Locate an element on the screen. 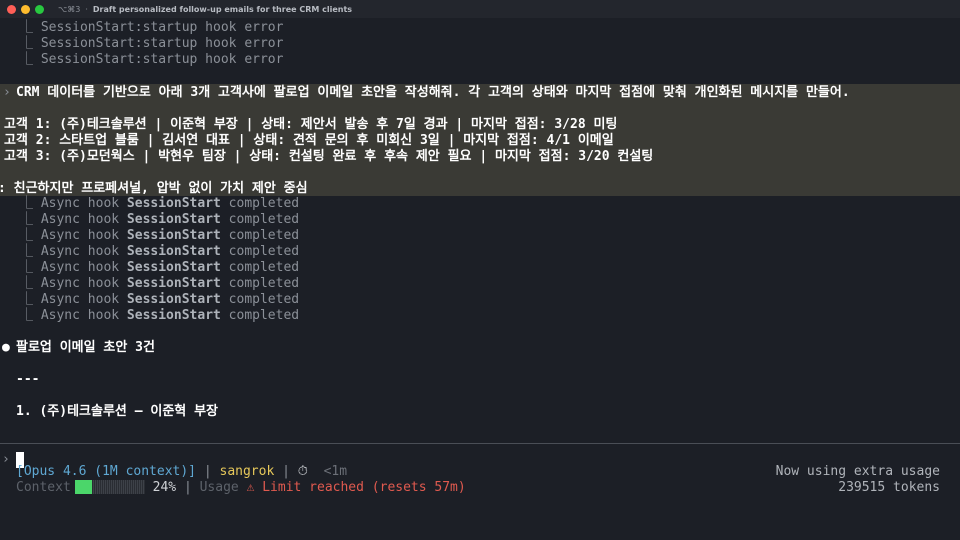 Image resolution: width=960 pixels, height=540 pixels. input-divider is located at coordinates (480, 443).